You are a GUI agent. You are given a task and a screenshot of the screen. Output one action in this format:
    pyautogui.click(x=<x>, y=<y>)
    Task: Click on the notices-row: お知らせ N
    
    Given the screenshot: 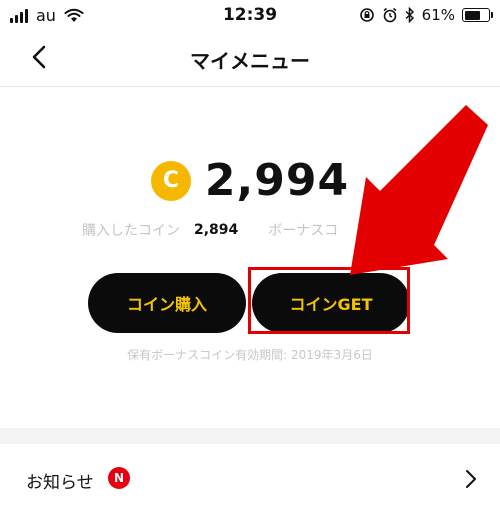 What is the action you would take?
    pyautogui.click(x=250, y=478)
    